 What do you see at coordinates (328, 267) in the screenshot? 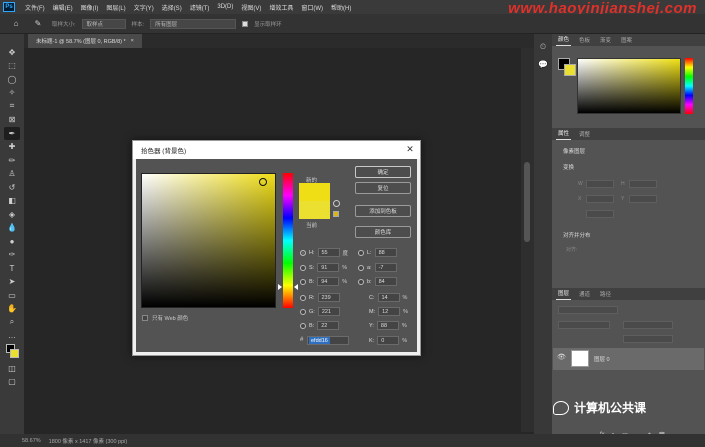
I see `saturation-input: 91` at bounding box center [328, 267].